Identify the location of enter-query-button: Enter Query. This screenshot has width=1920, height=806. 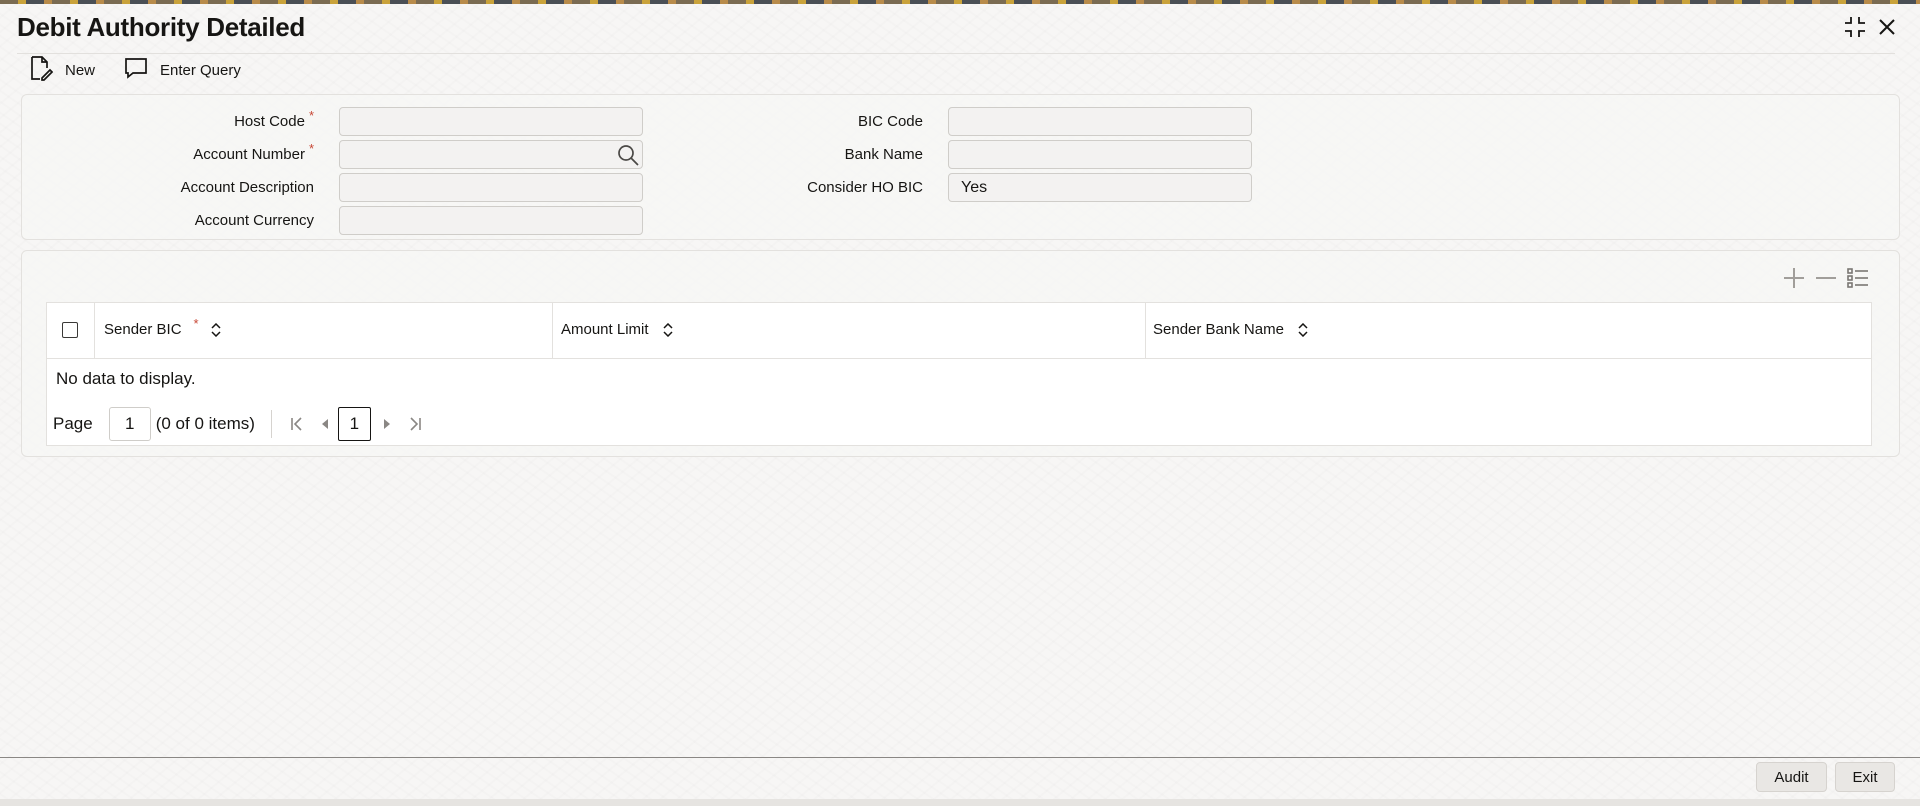
(182, 70).